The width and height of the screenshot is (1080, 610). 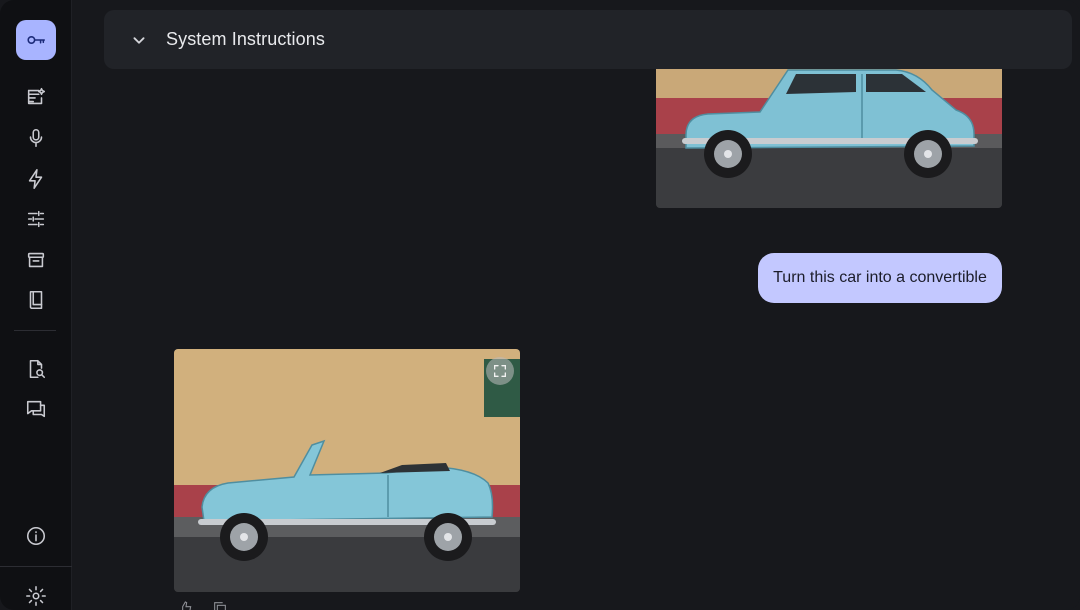 I want to click on info-icon, so click(x=36, y=536).